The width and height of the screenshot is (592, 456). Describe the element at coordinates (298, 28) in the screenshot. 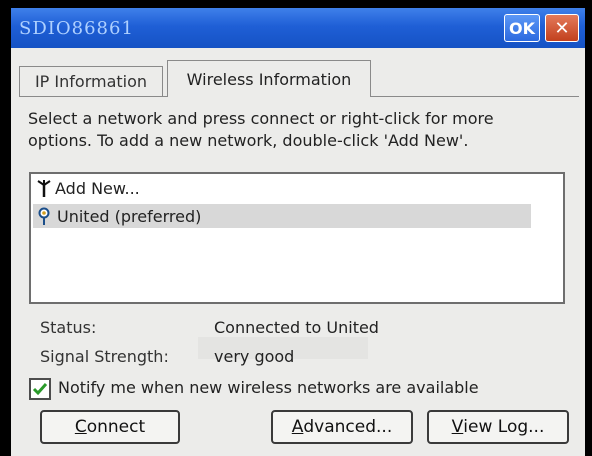

I see `title-bar: SDIO86861 OK ✕` at that location.